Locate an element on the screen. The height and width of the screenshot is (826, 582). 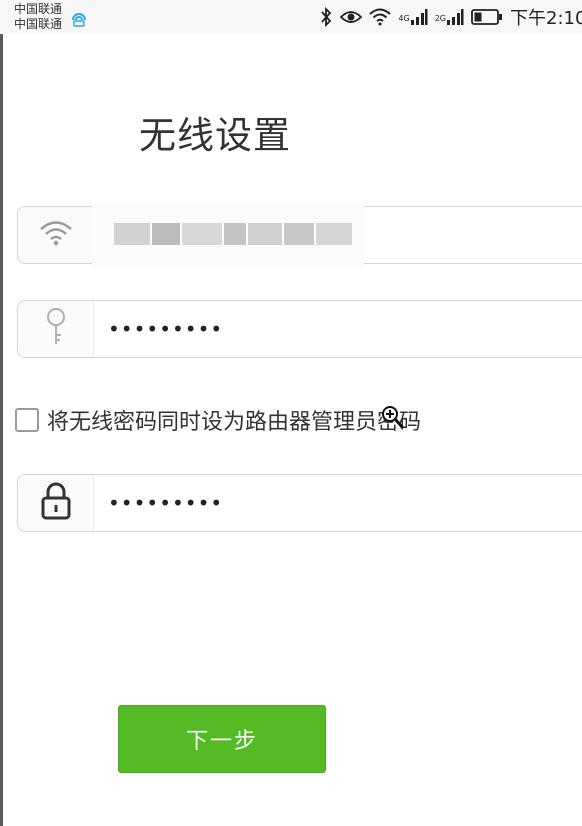
status-bar: 中国联通 中国联通 4G 2G 下午2:10 is located at coordinates (291, 17).